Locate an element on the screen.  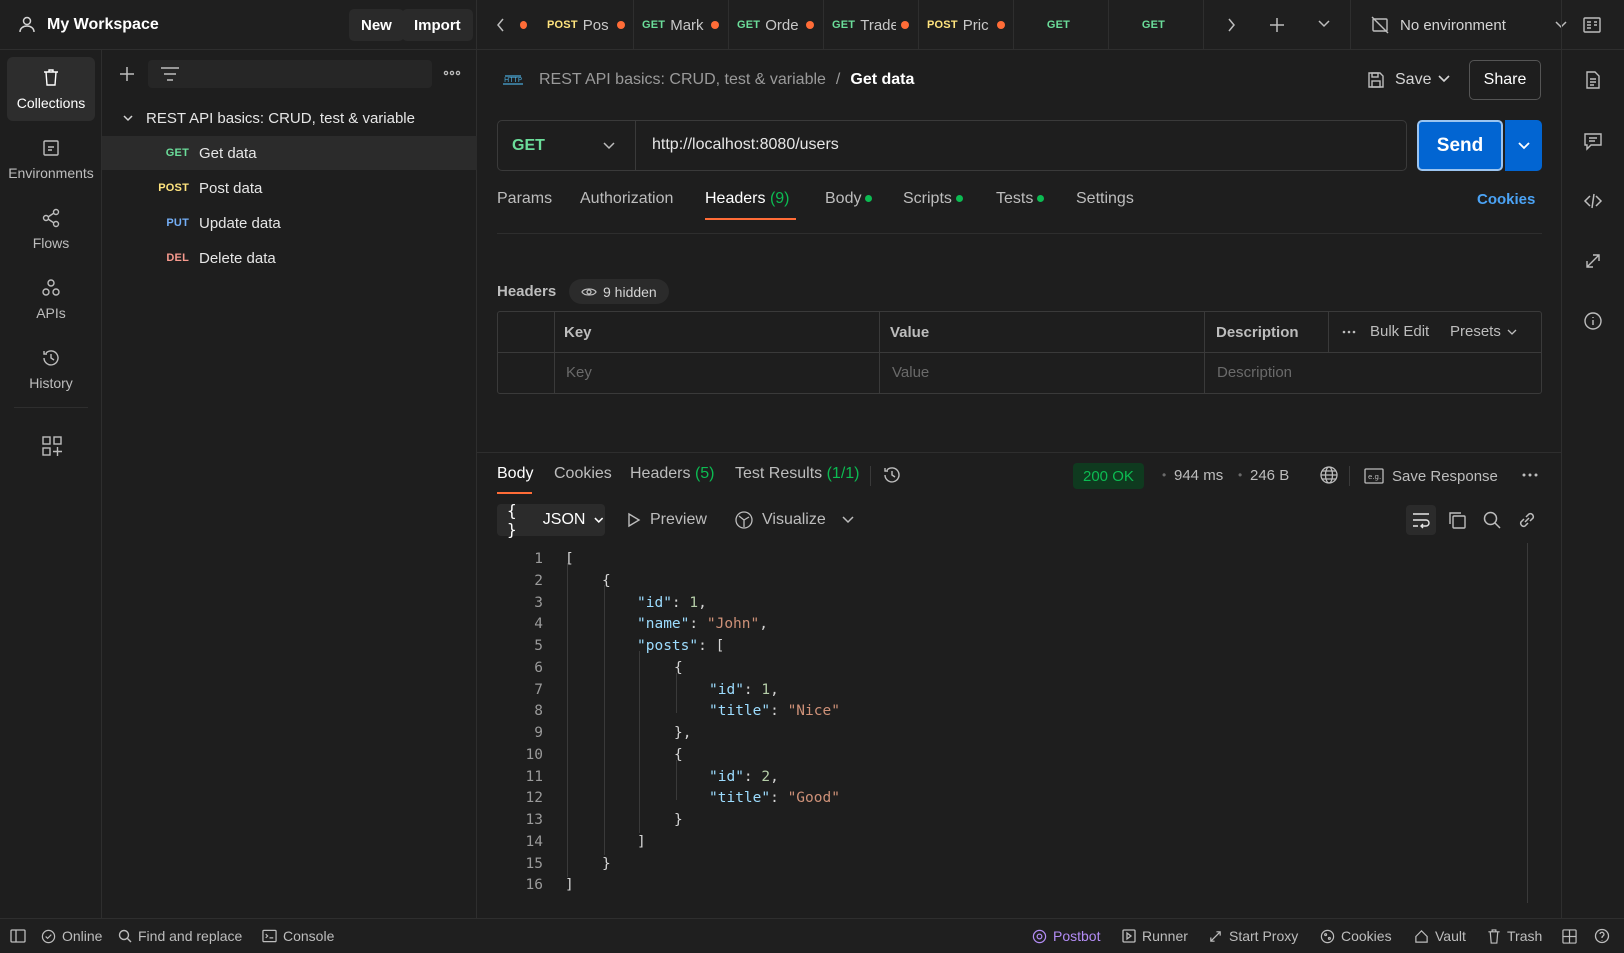
tabs-menu-chevron-down-icon is located at coordinates (1324, 24).